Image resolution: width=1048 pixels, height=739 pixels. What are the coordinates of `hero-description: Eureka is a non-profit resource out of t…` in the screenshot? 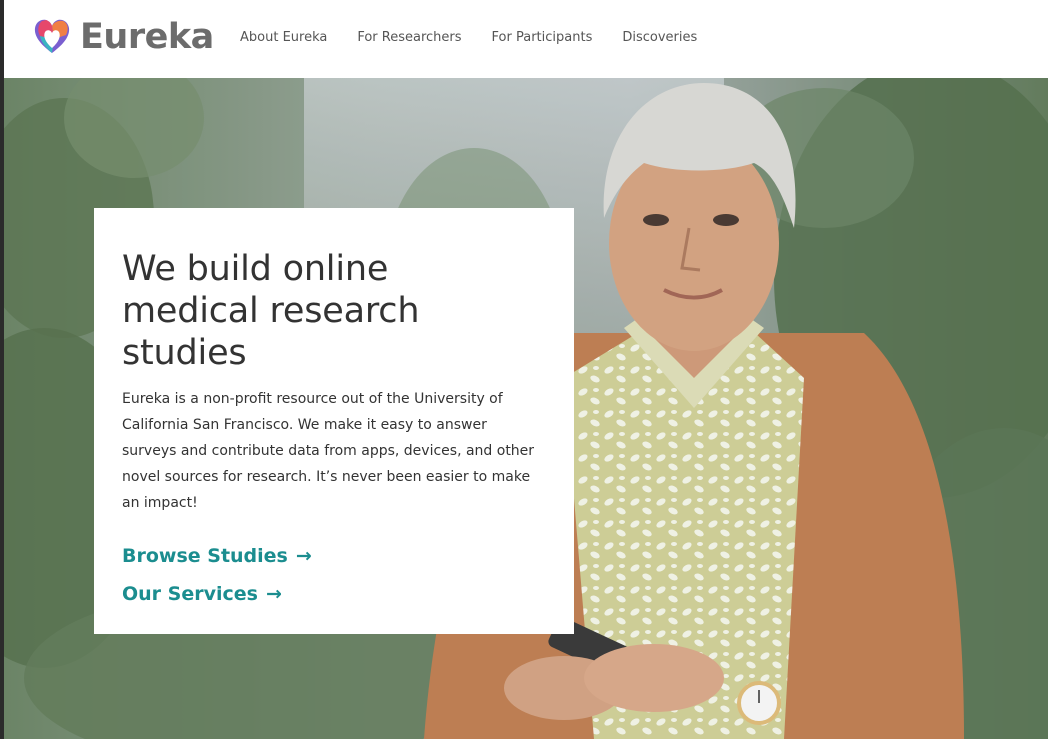 It's located at (328, 451).